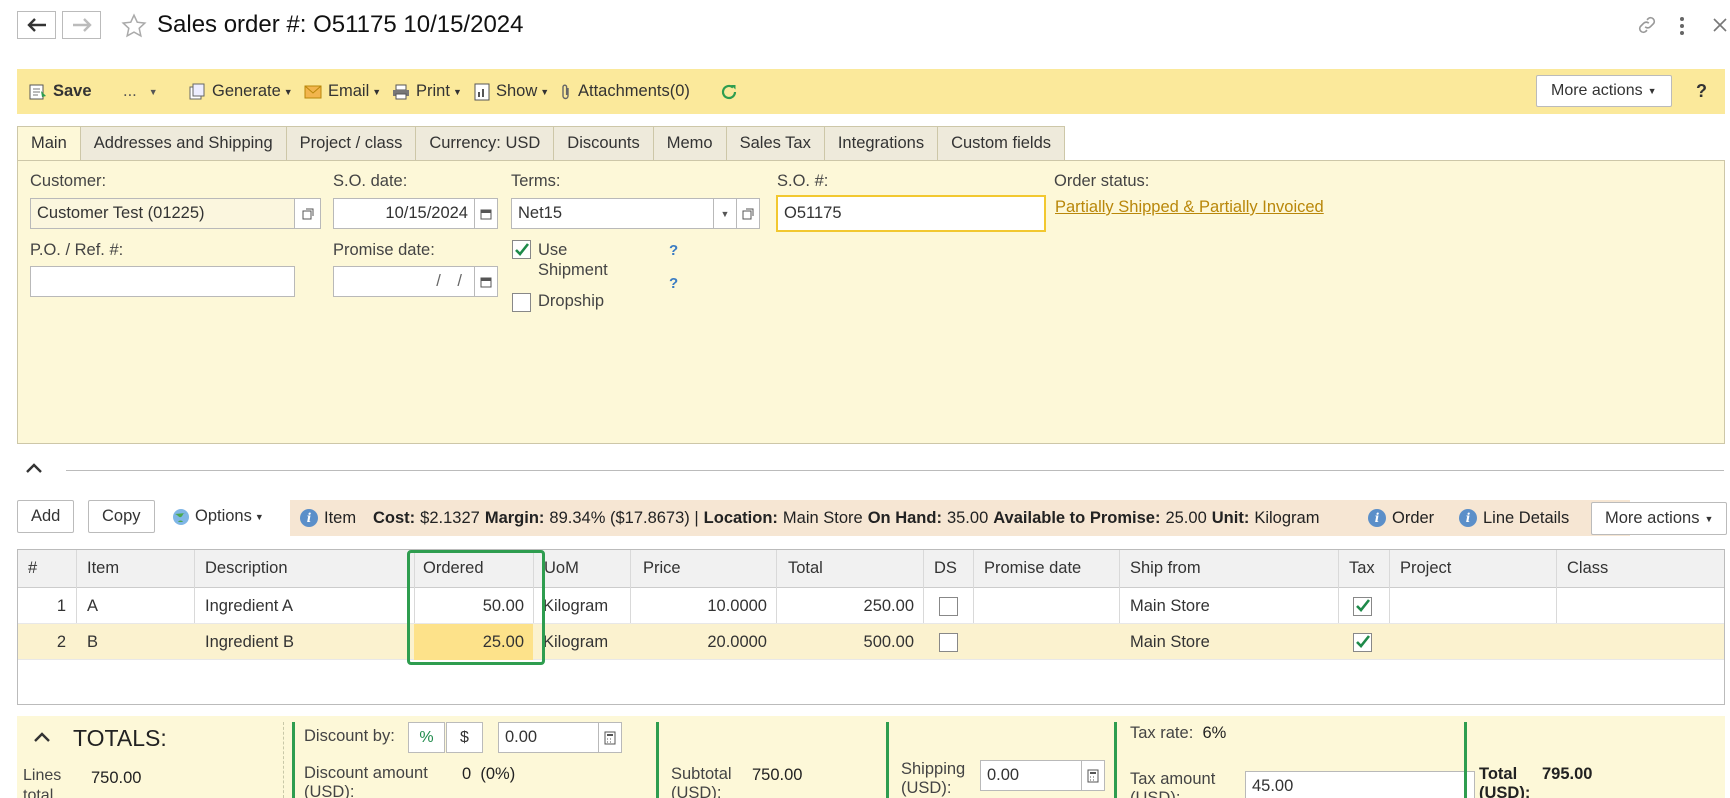 Image resolution: width=1730 pixels, height=798 pixels. Describe the element at coordinates (945, 568) in the screenshot. I see `col-header-ds: DS` at that location.